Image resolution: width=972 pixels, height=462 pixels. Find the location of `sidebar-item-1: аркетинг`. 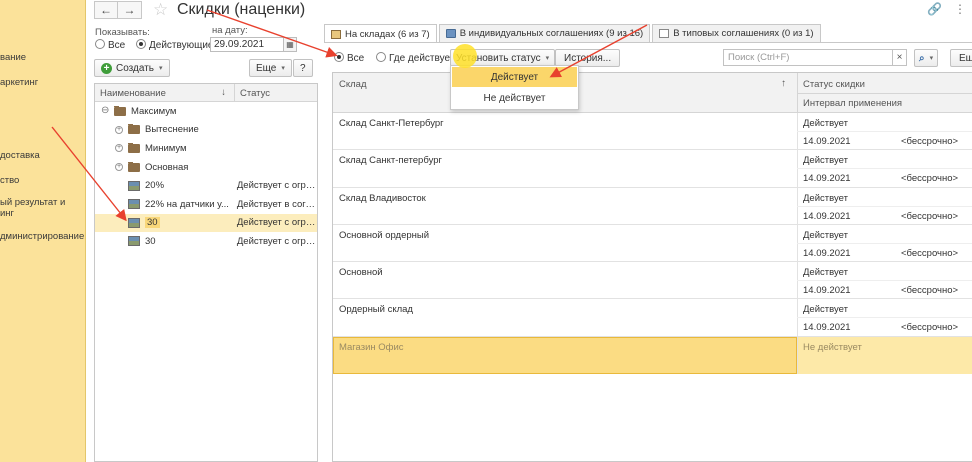

sidebar-item-1: аркетинг is located at coordinates (19, 82).